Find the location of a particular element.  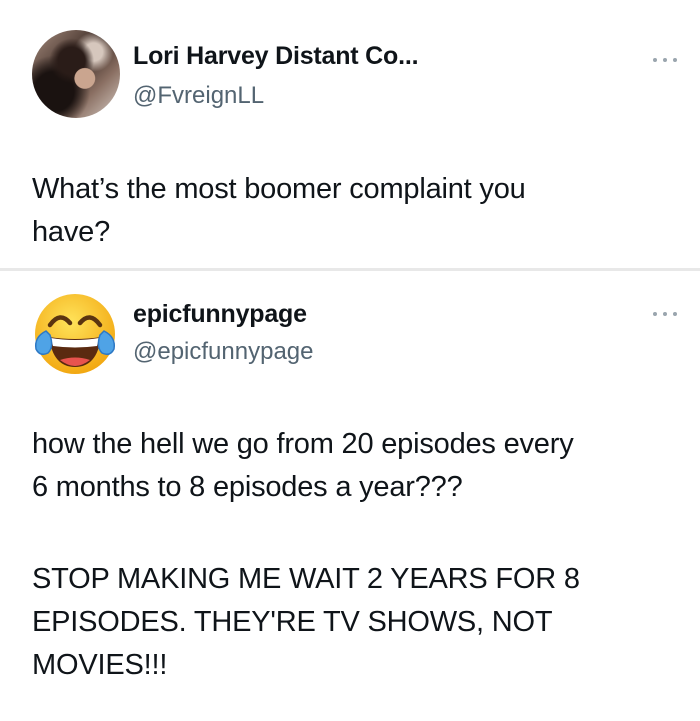

author-name: epicfunnypage is located at coordinates (220, 314).